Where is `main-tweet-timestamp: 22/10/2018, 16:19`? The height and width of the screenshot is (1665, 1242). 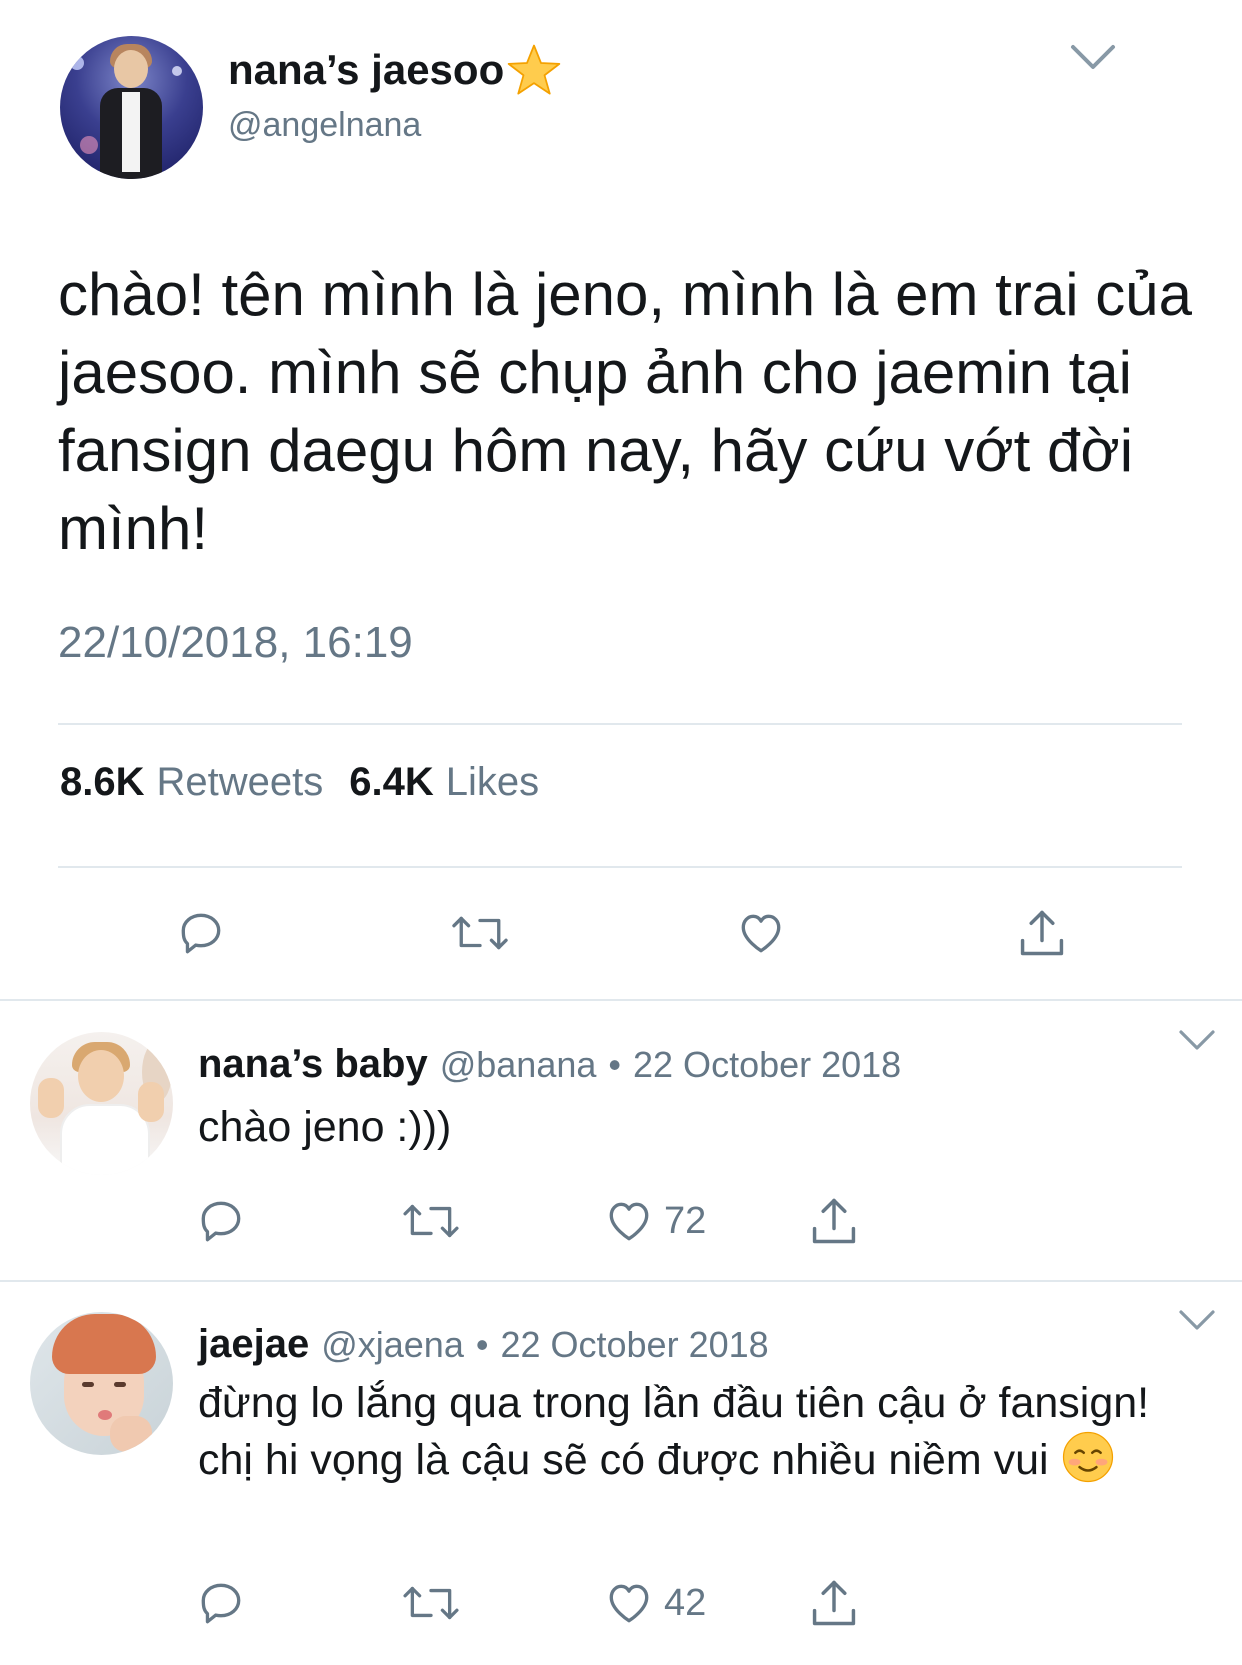 main-tweet-timestamp: 22/10/2018, 16:19 is located at coordinates (235, 643).